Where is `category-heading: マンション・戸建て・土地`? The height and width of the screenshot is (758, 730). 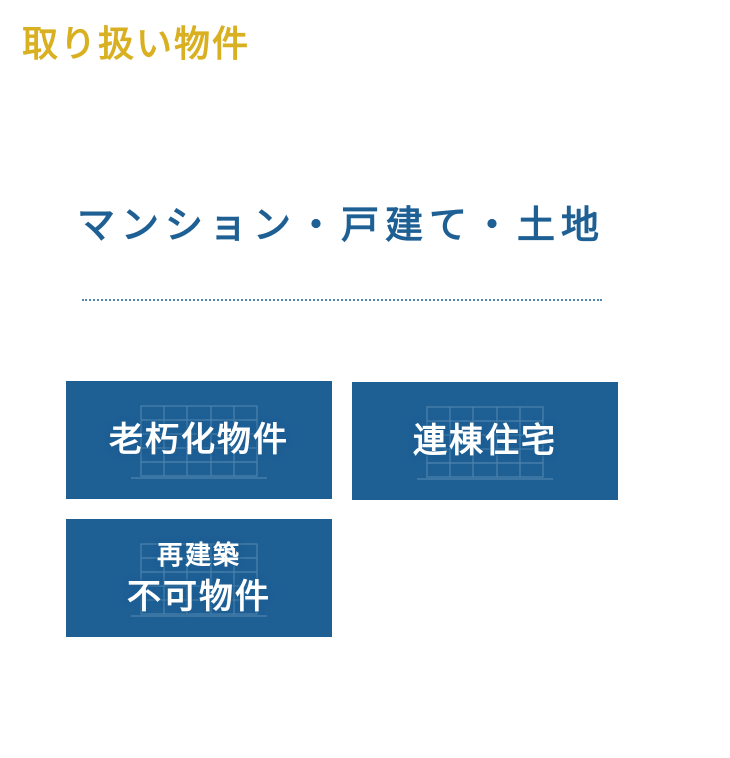
category-heading: マンション・戸建て・土地 is located at coordinates (340, 224).